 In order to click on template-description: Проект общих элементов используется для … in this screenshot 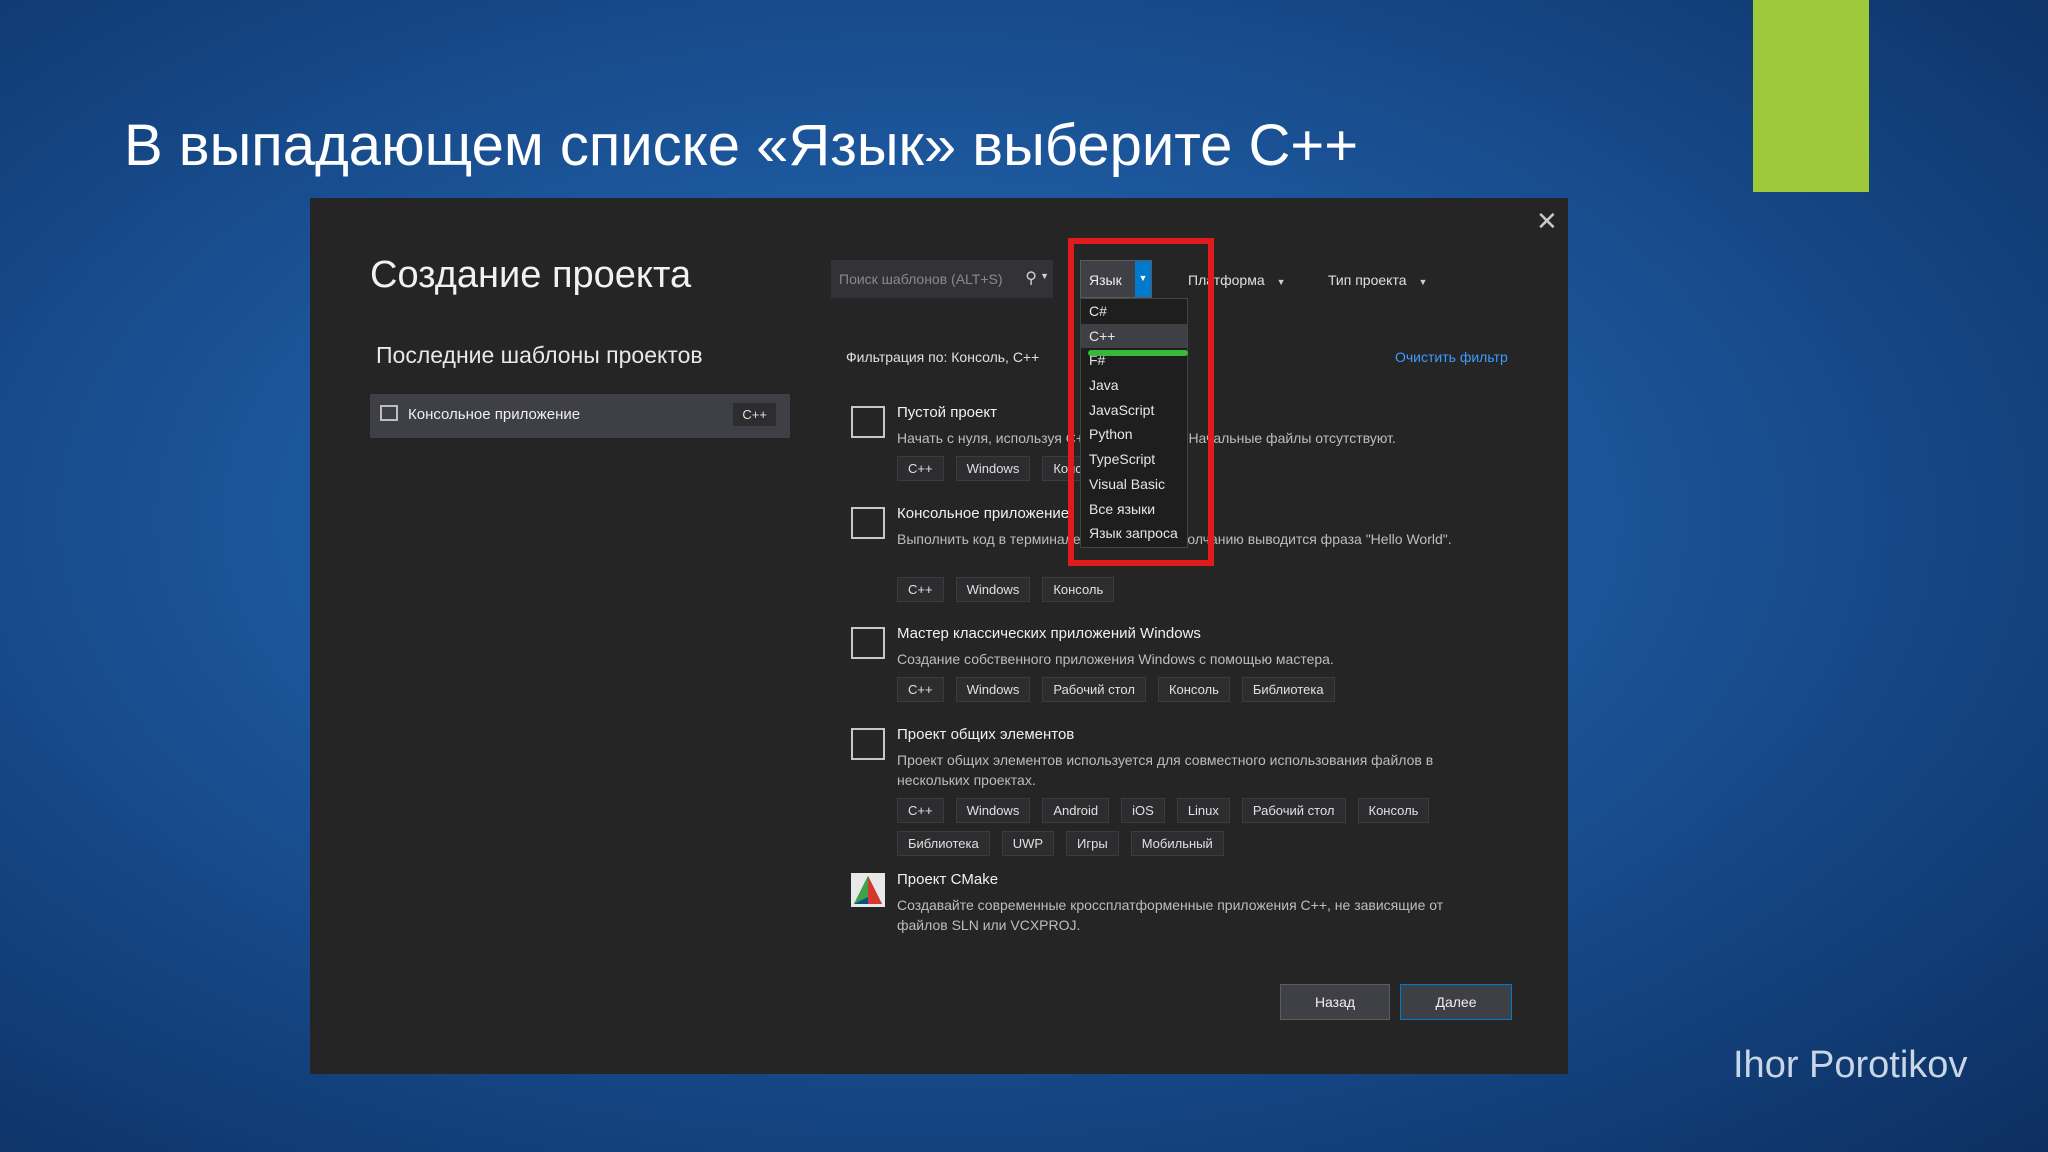, I will do `click(1165, 770)`.